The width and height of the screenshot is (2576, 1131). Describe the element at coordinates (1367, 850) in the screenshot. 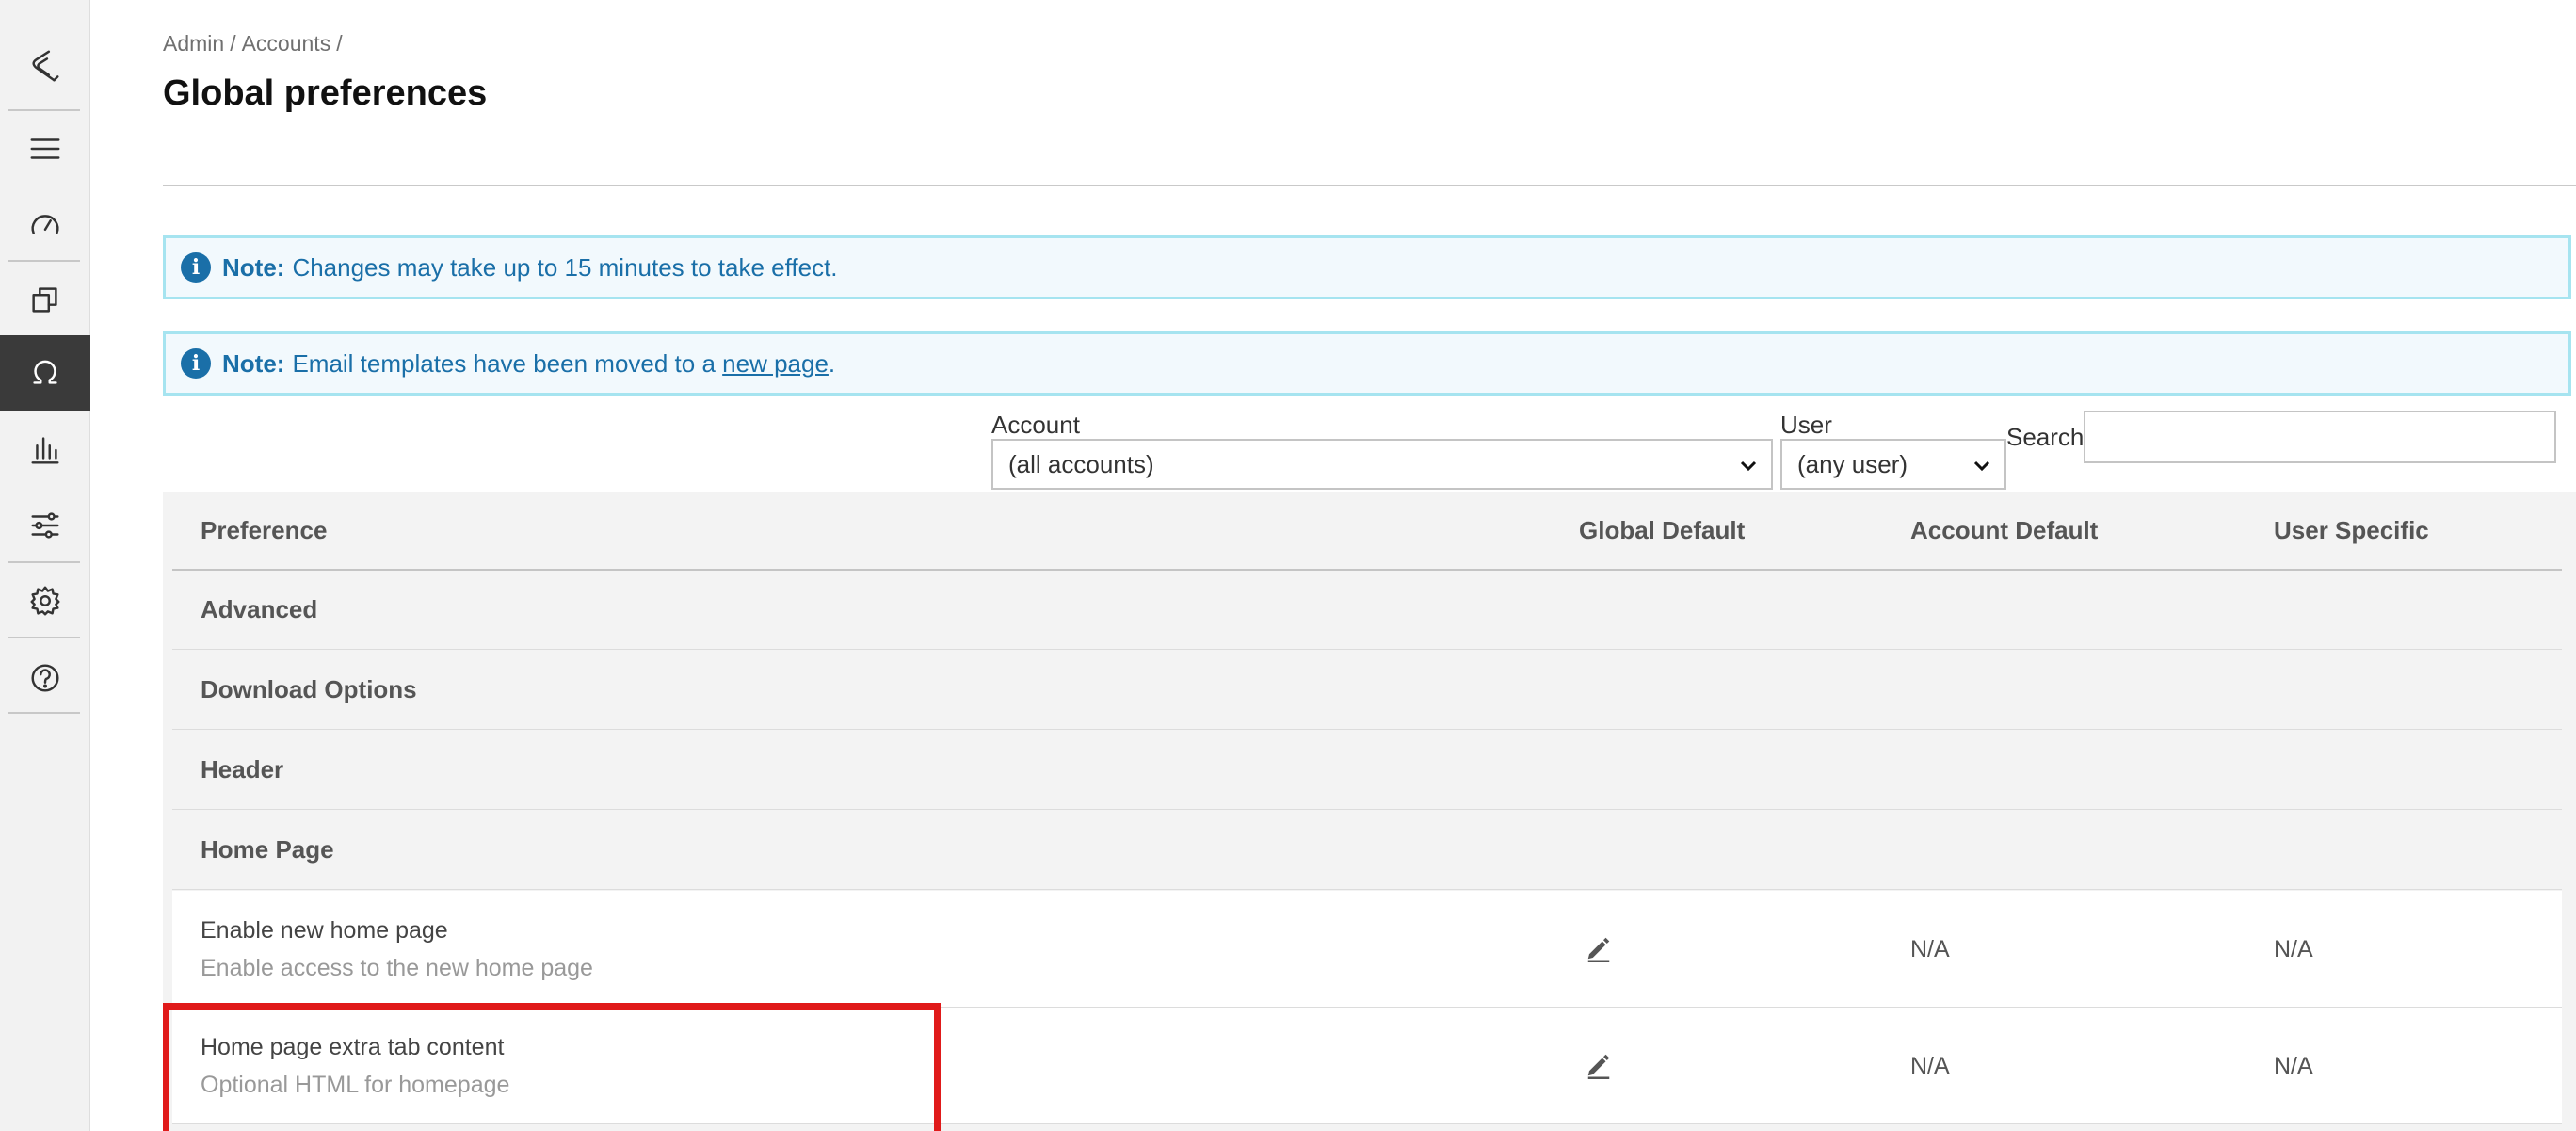

I see `group-row-home-page: Home Page` at that location.